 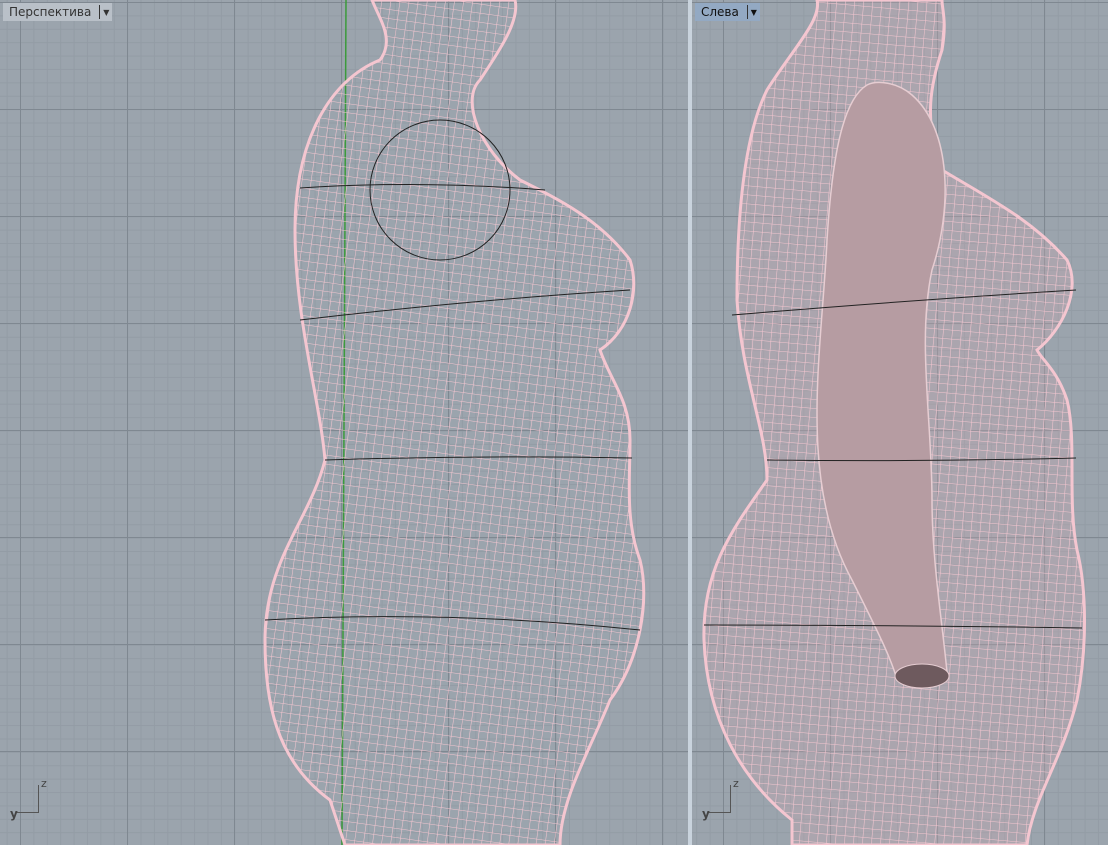 What do you see at coordinates (50, 12) in the screenshot?
I see `viewport-title-text: Перспектива` at bounding box center [50, 12].